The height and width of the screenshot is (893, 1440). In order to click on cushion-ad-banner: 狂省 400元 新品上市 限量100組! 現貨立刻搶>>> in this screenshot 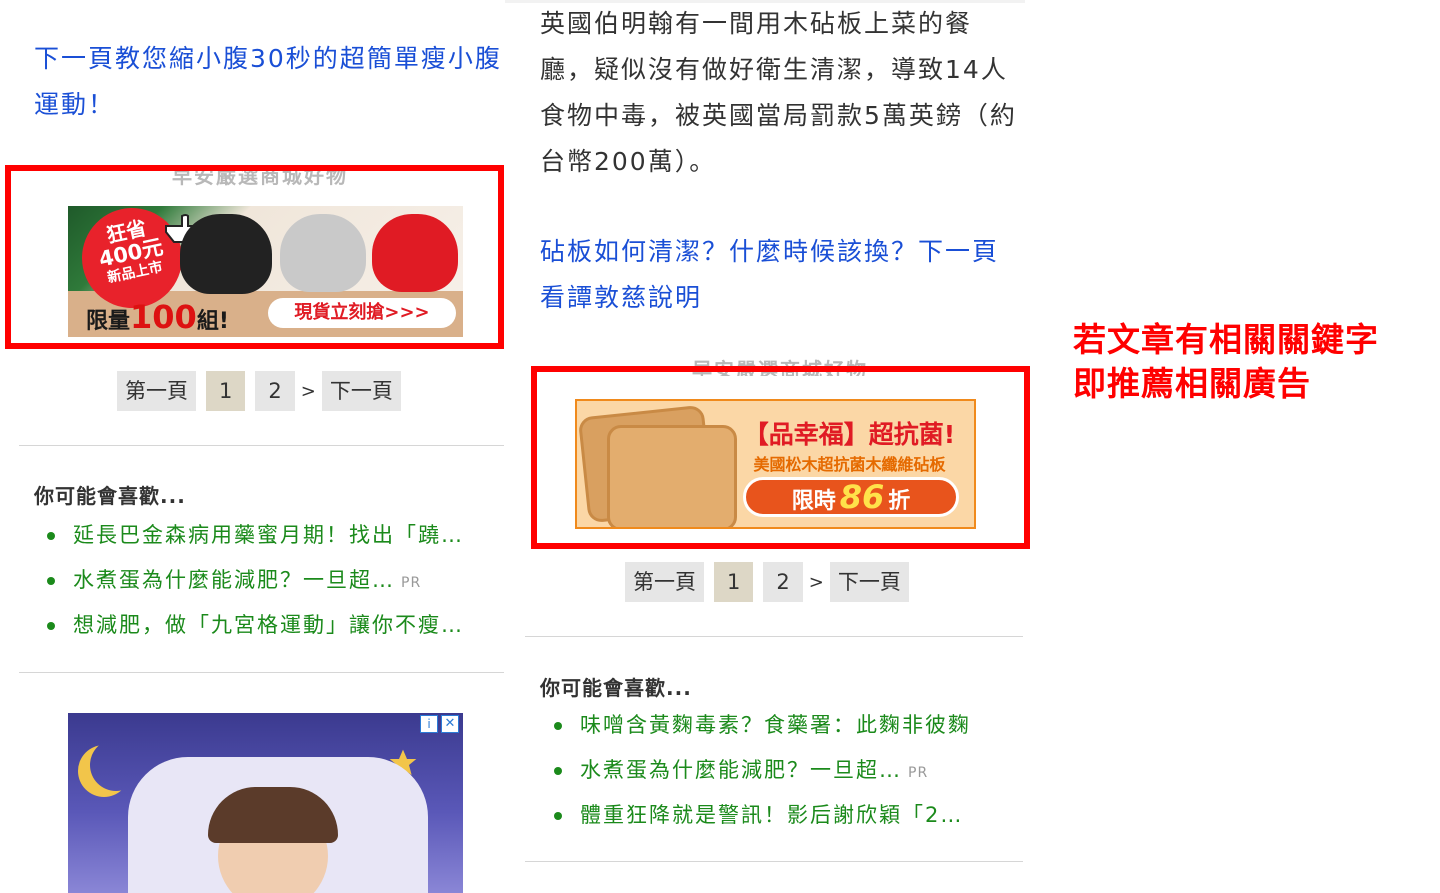, I will do `click(265, 271)`.